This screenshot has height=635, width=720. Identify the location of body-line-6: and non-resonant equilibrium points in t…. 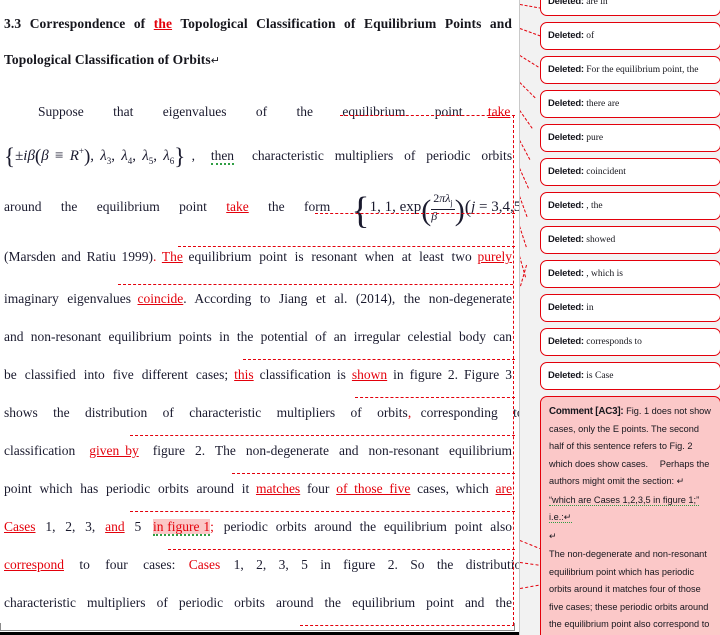
(258, 337).